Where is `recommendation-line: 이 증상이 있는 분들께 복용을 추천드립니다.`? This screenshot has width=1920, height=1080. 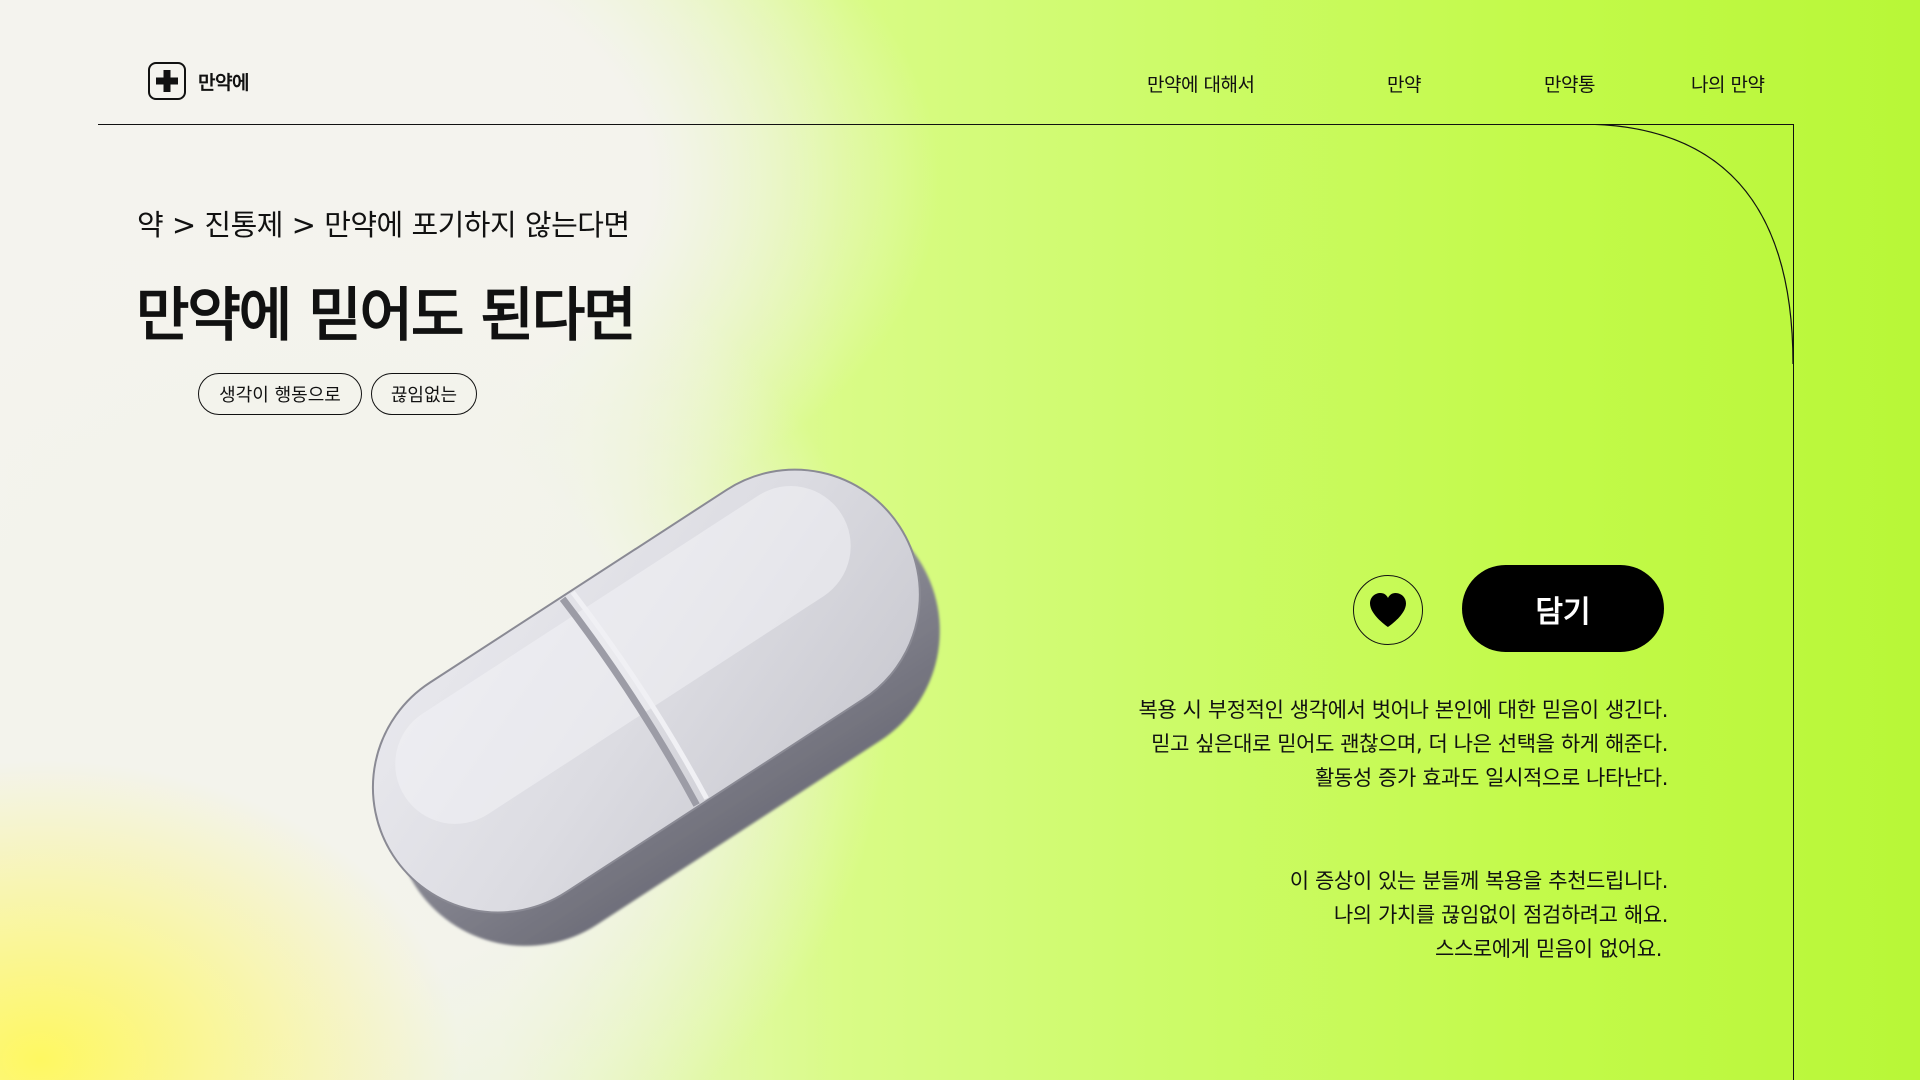 recommendation-line: 이 증상이 있는 분들께 복용을 추천드립니다. is located at coordinates (1479, 881).